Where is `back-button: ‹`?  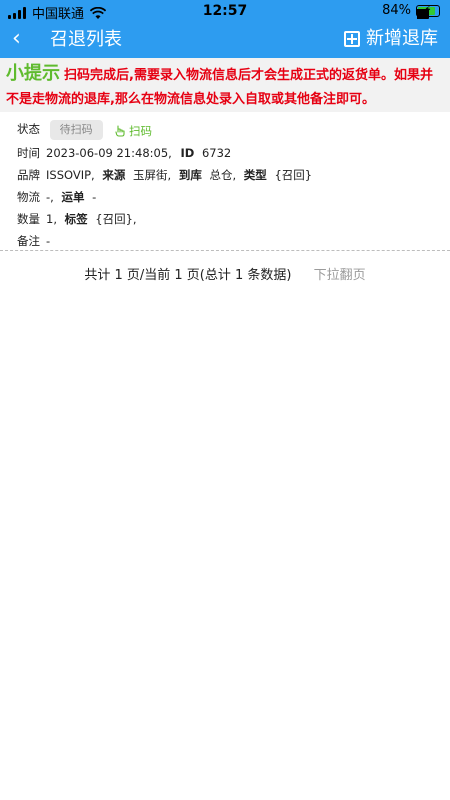
back-button: ‹ is located at coordinates (16, 39).